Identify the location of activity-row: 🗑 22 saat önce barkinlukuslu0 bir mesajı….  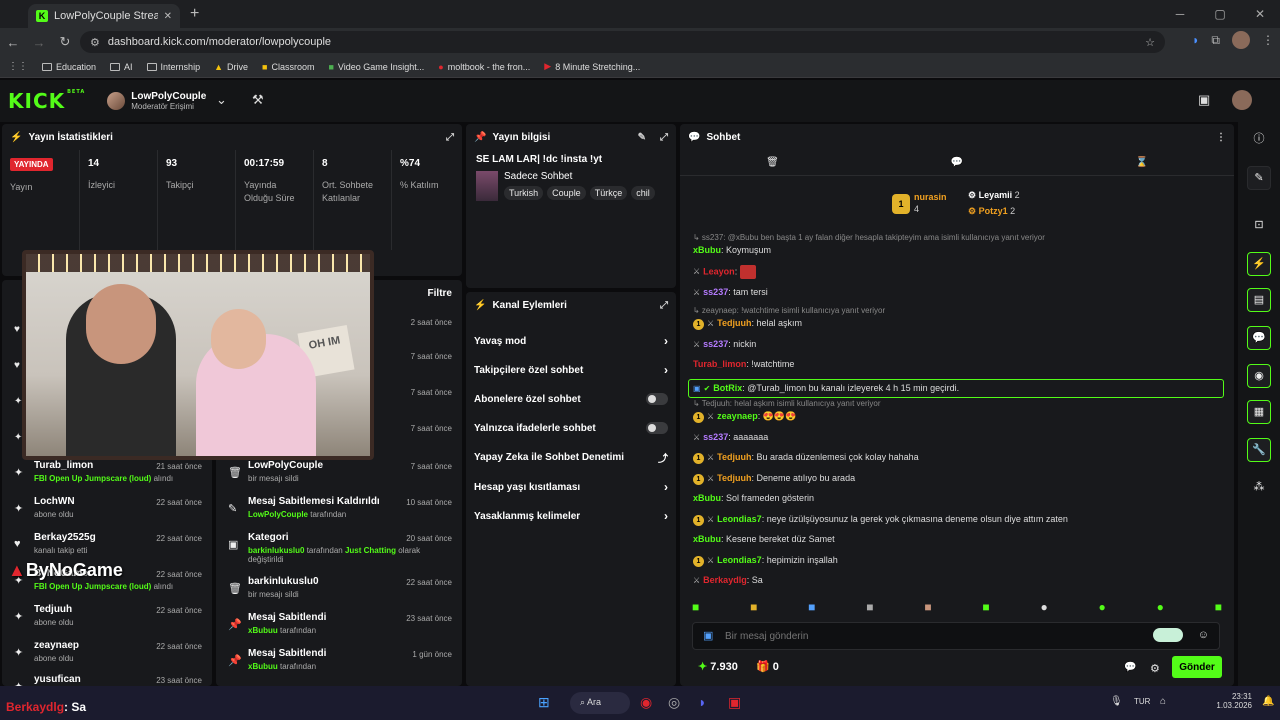
(339, 594).